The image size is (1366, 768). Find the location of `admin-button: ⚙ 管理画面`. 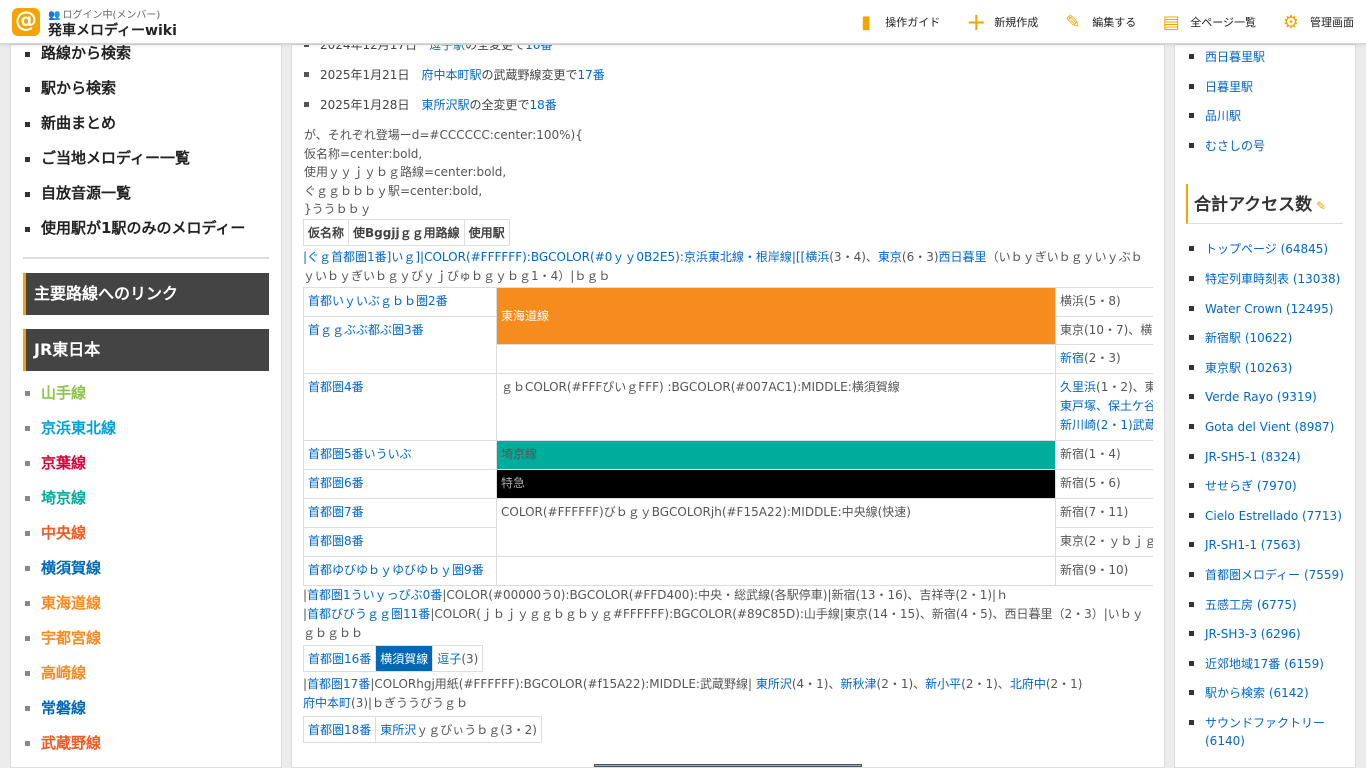

admin-button: ⚙ 管理画面 is located at coordinates (1318, 22).